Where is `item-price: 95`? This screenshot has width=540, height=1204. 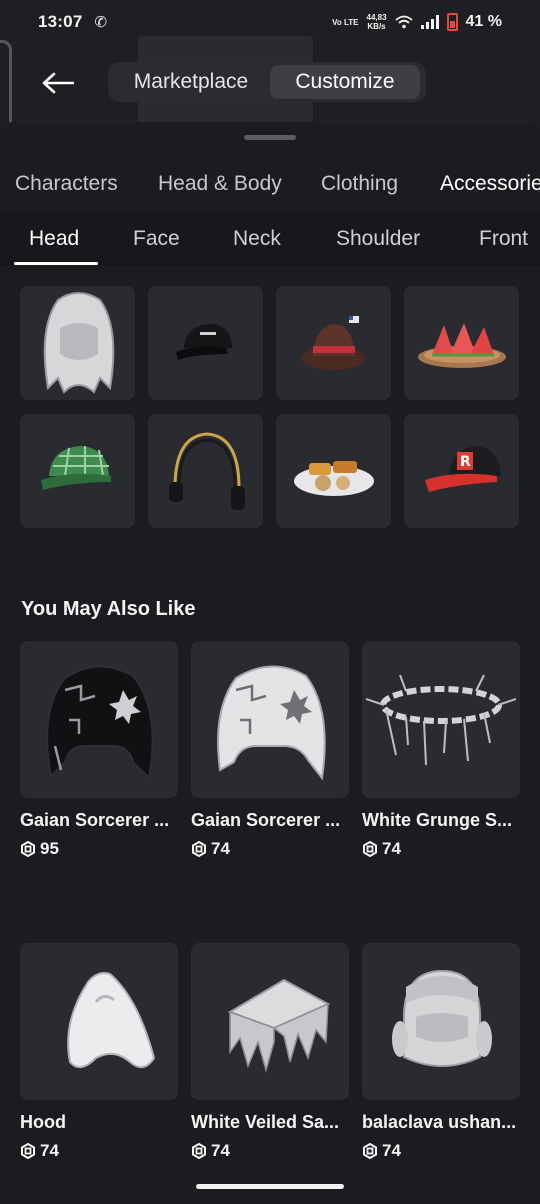
item-price: 95 is located at coordinates (99, 849).